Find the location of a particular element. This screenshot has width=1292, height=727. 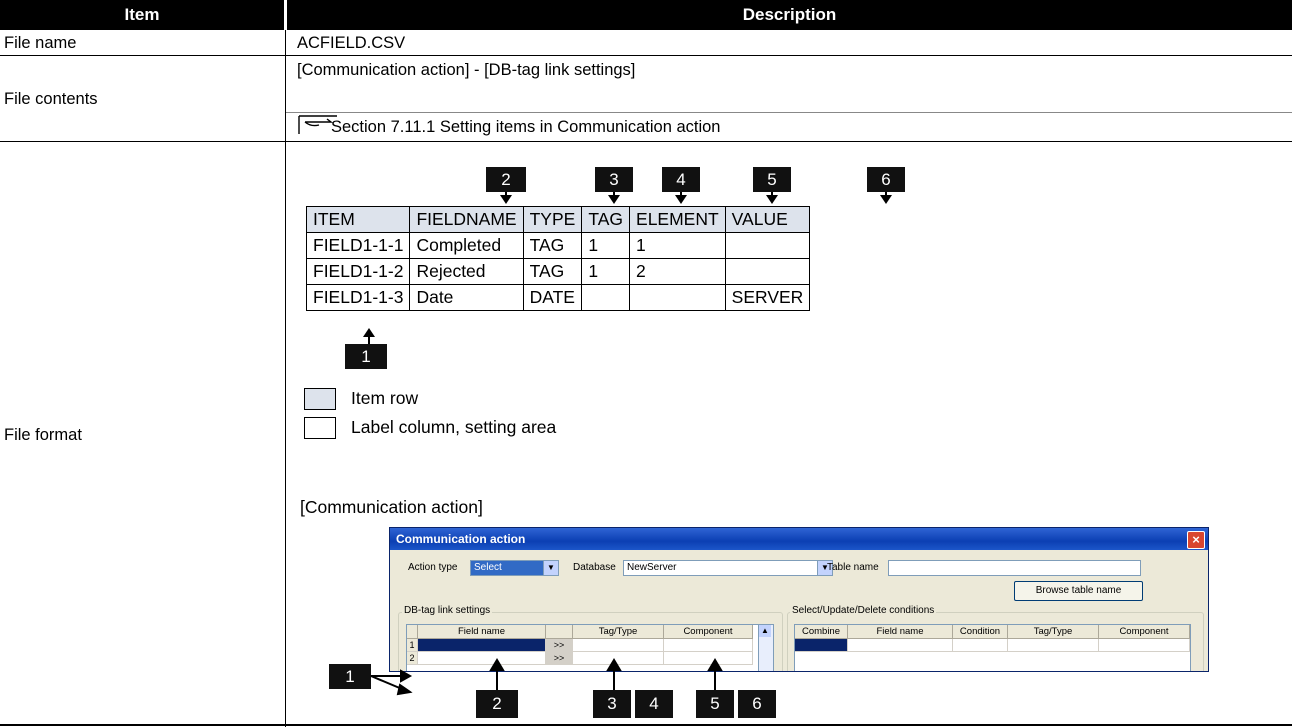

badge-2-dialog: 2 is located at coordinates (497, 704).